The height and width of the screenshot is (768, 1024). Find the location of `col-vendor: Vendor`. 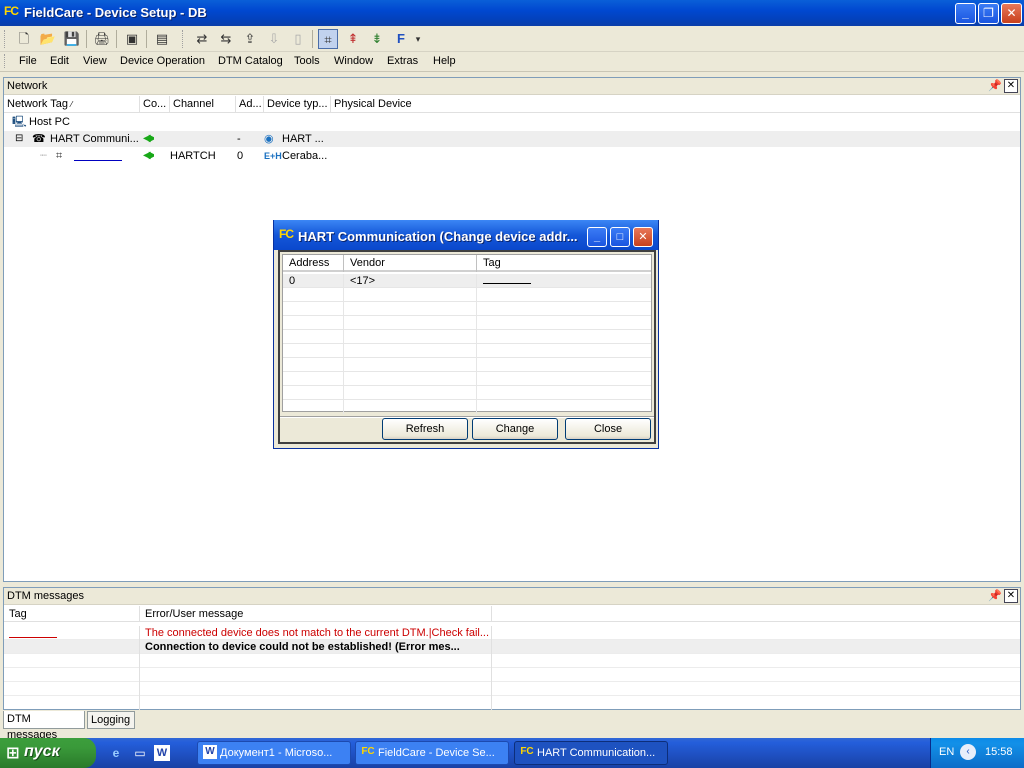

col-vendor: Vendor is located at coordinates (410, 263).